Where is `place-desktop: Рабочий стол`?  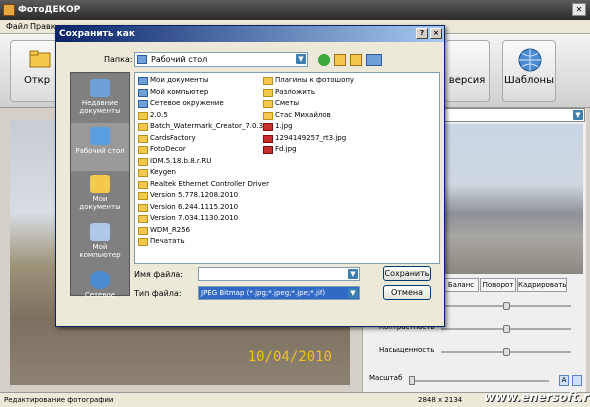
place-desktop: Рабочий стол is located at coordinates (100, 147).